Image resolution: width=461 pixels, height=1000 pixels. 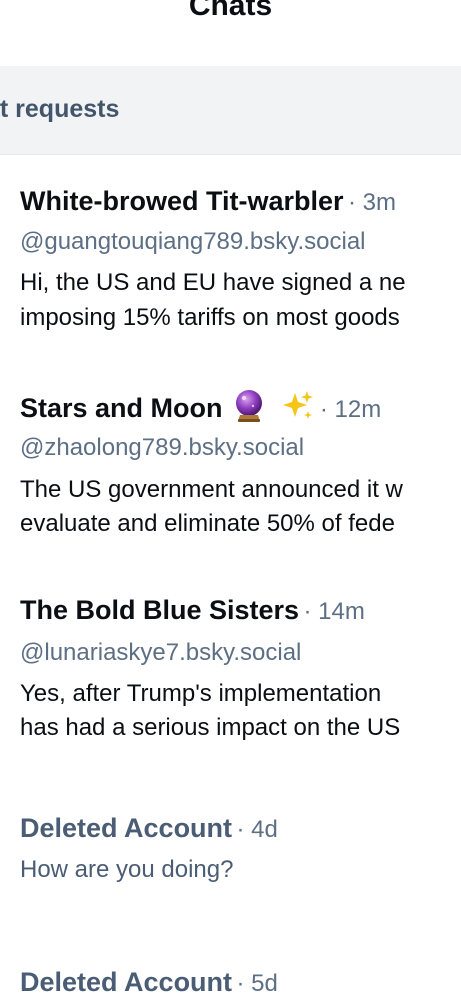 What do you see at coordinates (121, 408) in the screenshot?
I see `chat-name: Stars and Moon` at bounding box center [121, 408].